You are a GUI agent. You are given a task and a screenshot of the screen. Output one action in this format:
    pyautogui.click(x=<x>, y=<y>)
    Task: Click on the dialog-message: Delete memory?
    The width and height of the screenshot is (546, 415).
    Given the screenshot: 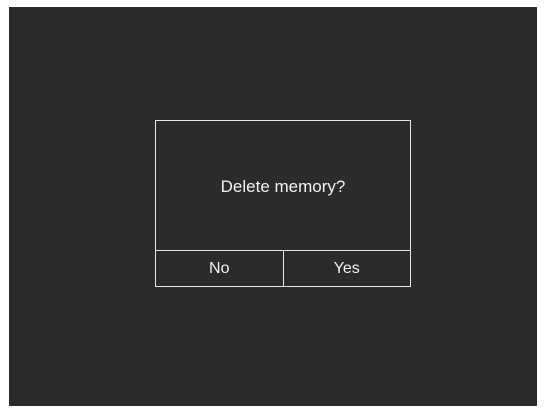 What is the action you would take?
    pyautogui.click(x=283, y=186)
    